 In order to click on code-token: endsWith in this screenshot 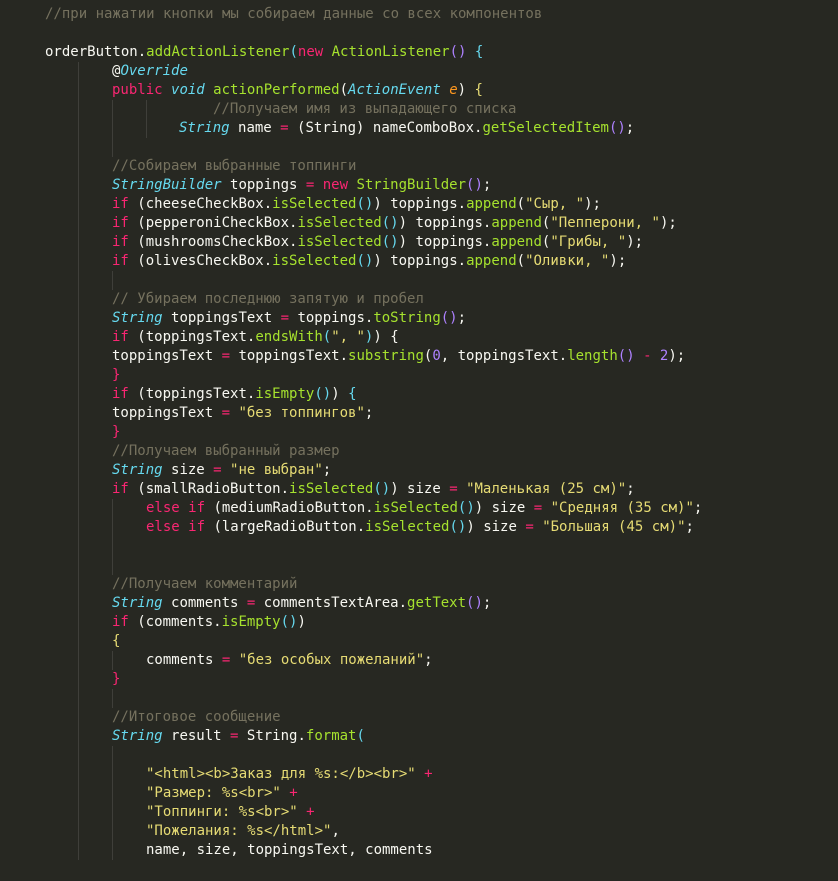, I will do `click(289, 337)`.